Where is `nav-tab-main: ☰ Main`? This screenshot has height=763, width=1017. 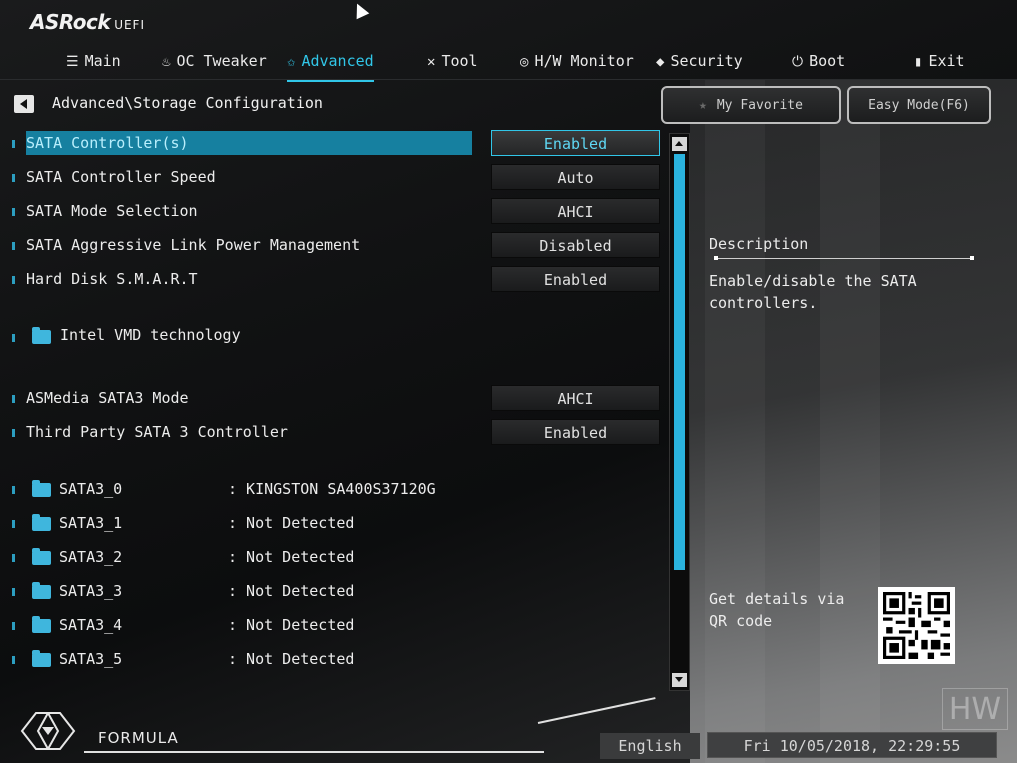
nav-tab-main: ☰ Main is located at coordinates (93, 62).